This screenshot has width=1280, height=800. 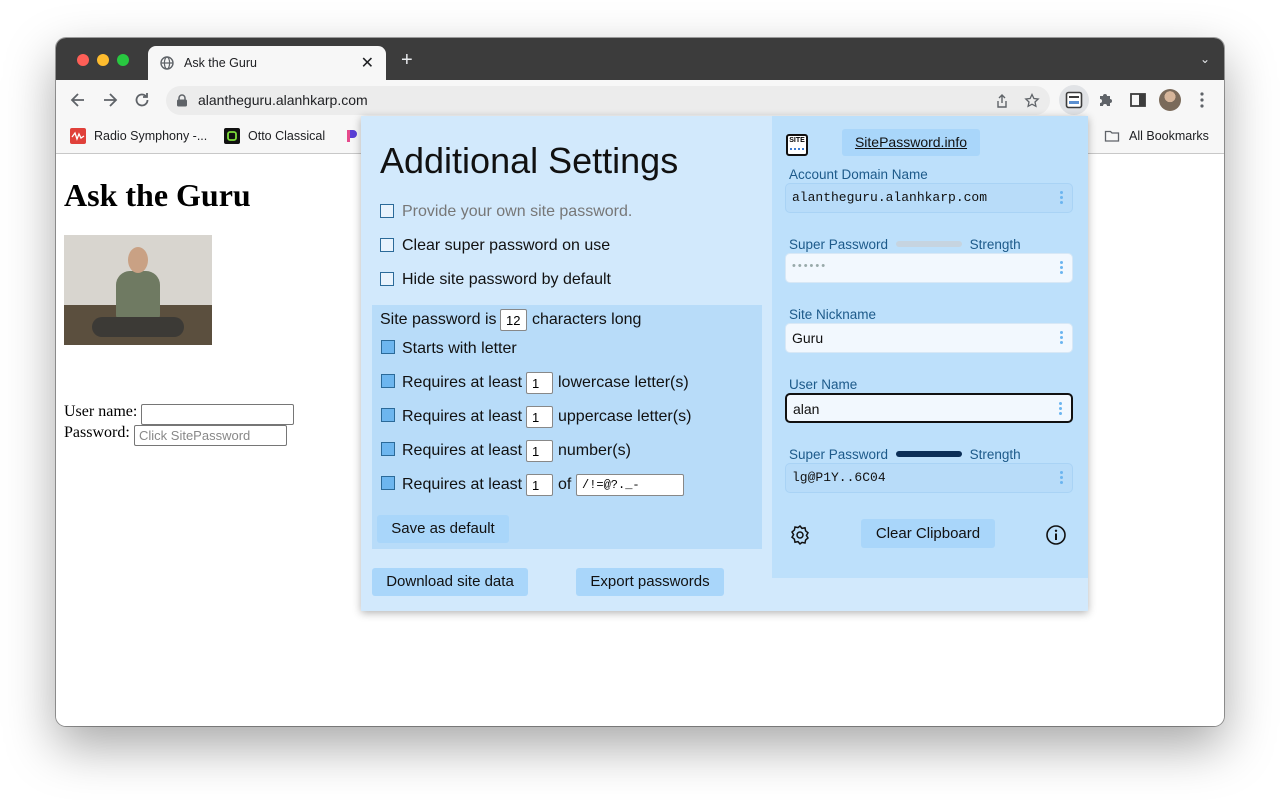 What do you see at coordinates (929, 198) in the screenshot?
I see `account-domain-field: alantheguru.alanhkarp.com` at bounding box center [929, 198].